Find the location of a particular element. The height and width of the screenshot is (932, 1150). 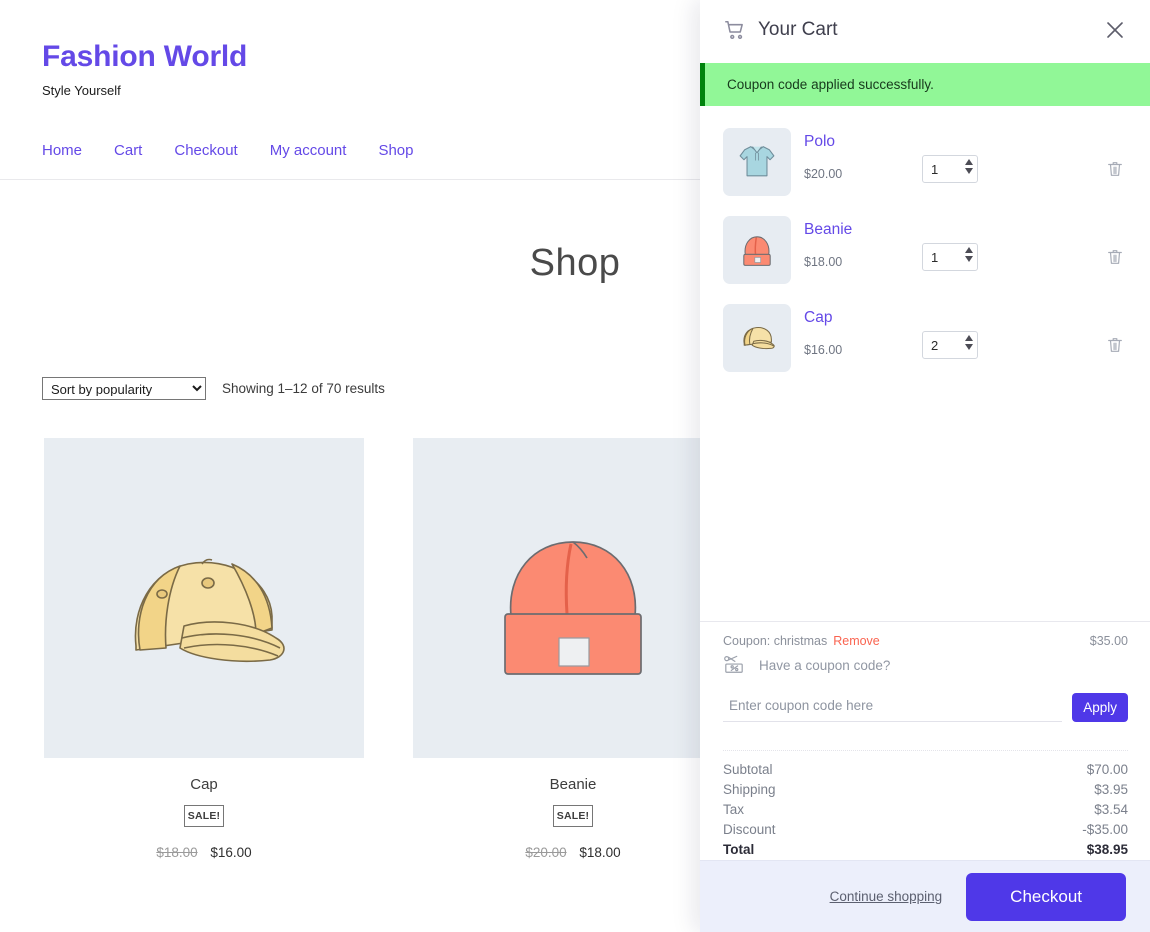

price-sale: $16.00 is located at coordinates (231, 852).